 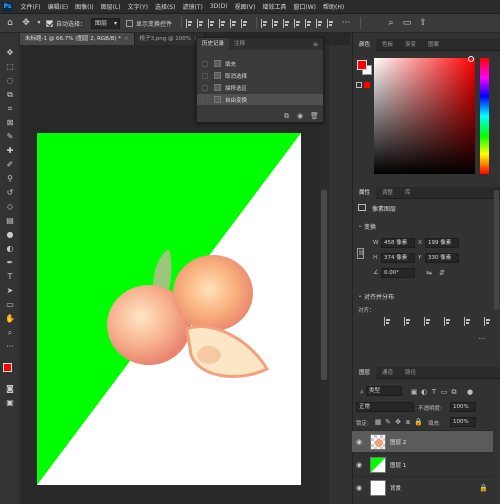 I want to click on menu-3d: 3D(D), so click(x=218, y=6).